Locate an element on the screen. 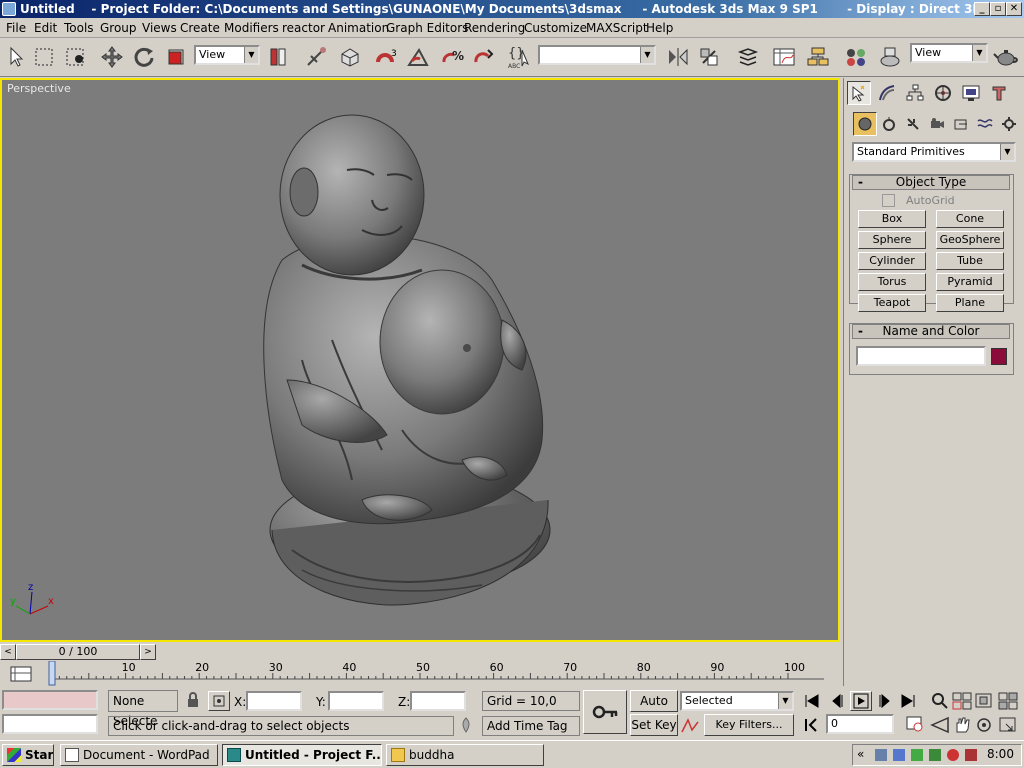  auto-key-button: Auto Key is located at coordinates (654, 709).